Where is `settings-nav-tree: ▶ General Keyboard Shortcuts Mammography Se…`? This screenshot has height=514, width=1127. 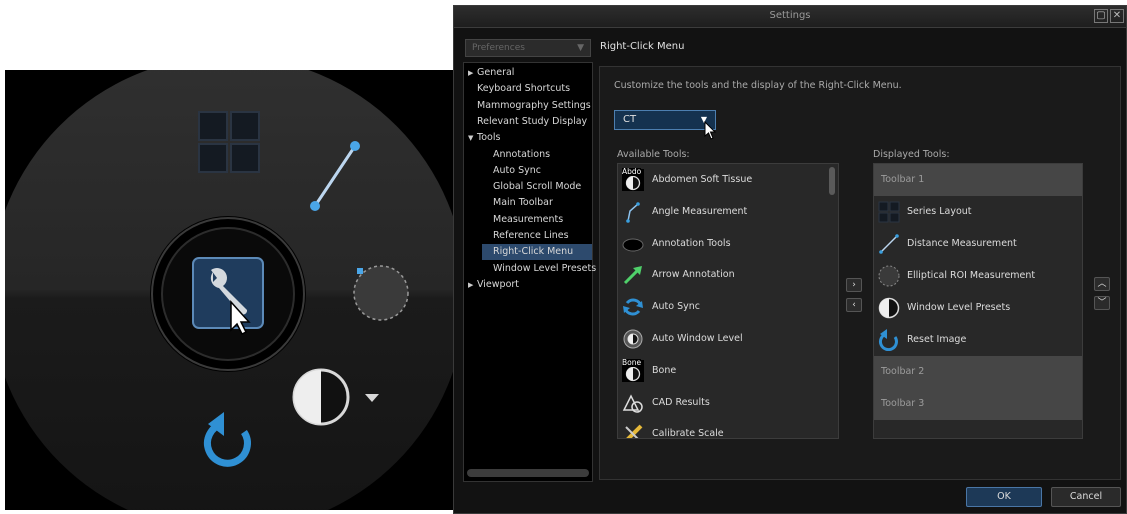
settings-nav-tree: ▶ General Keyboard Shortcuts Mammography Se… is located at coordinates (529, 272).